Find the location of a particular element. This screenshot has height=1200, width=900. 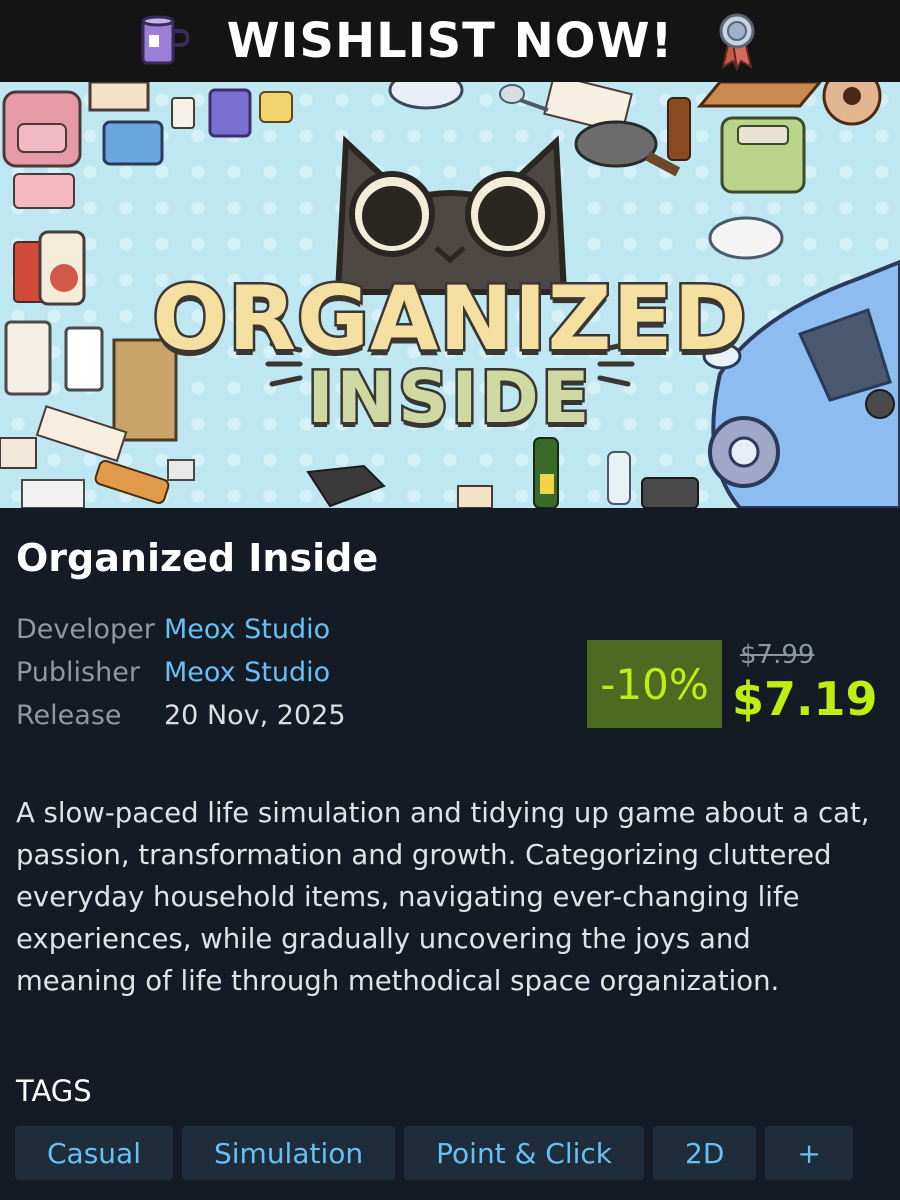

price-column: $7.99 $7.19 is located at coordinates (800, 684).